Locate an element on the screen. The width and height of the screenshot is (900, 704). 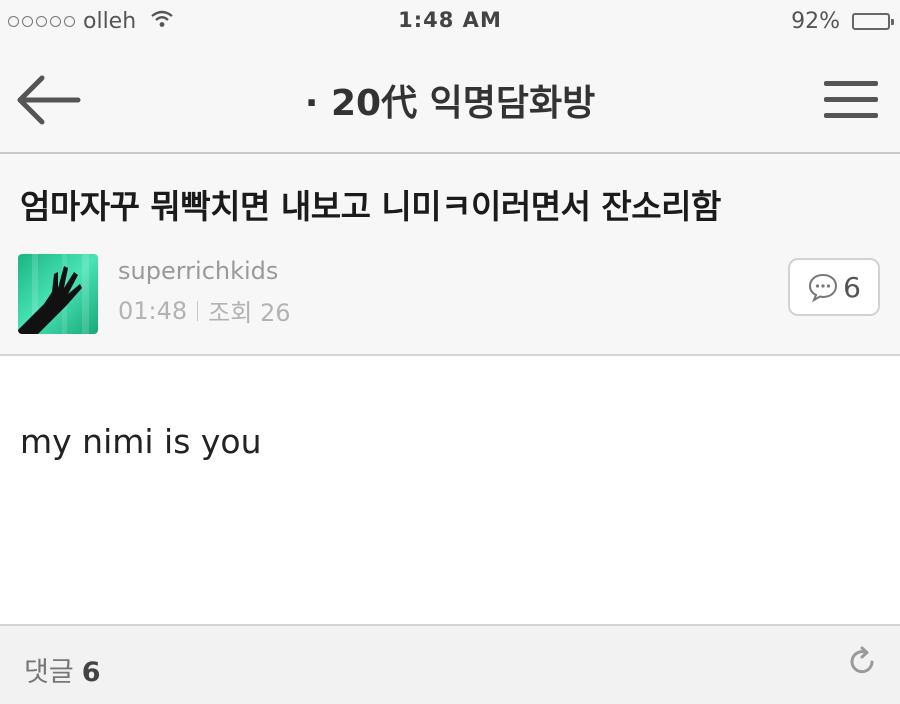
avatar is located at coordinates (58, 294).